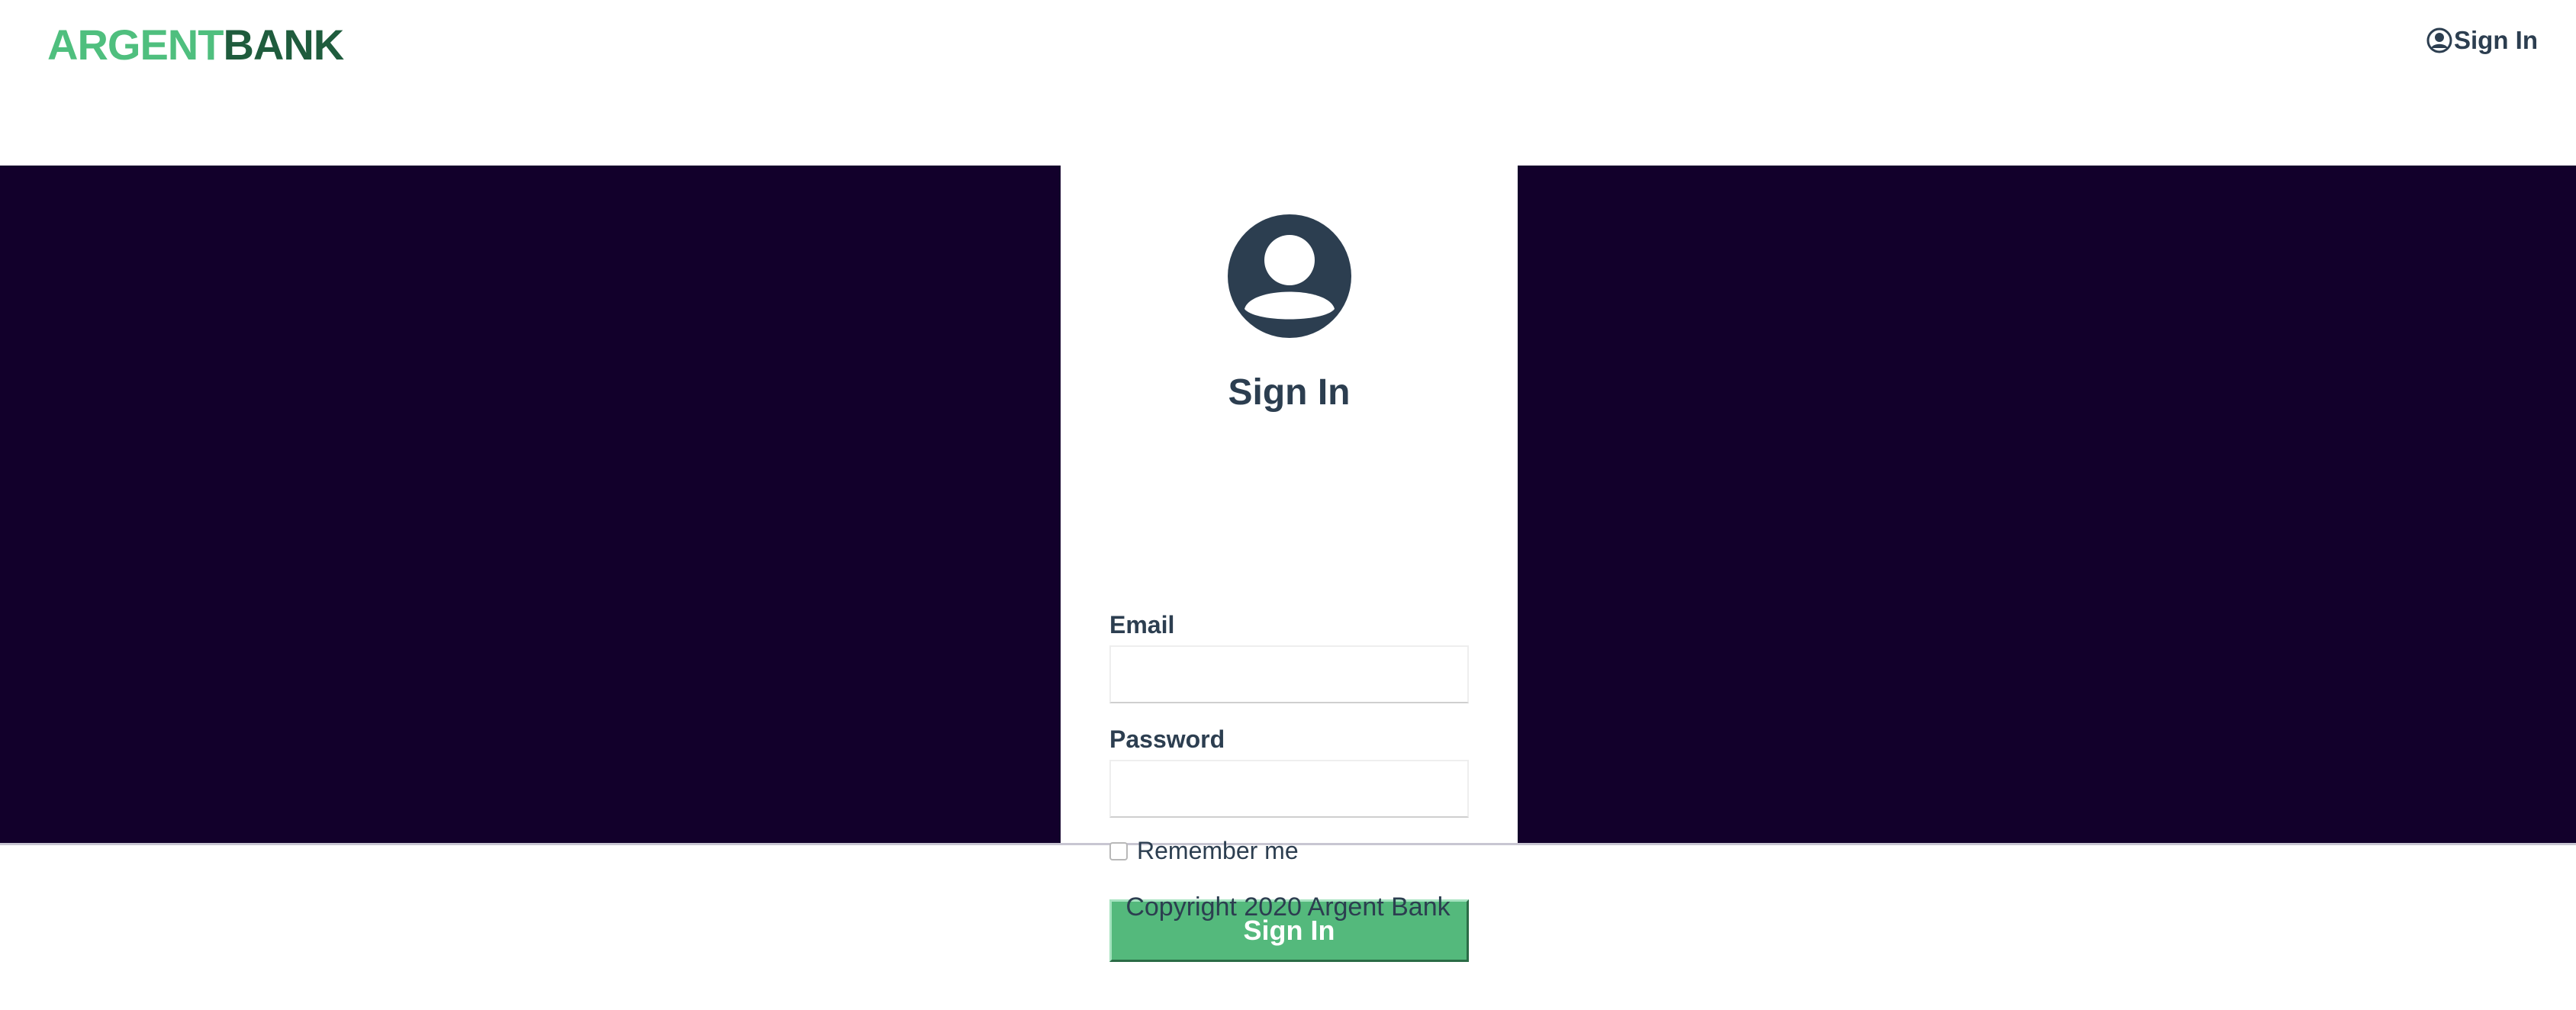  I want to click on copyright-text: Copyright 2020 Argent Bank, so click(1288, 907).